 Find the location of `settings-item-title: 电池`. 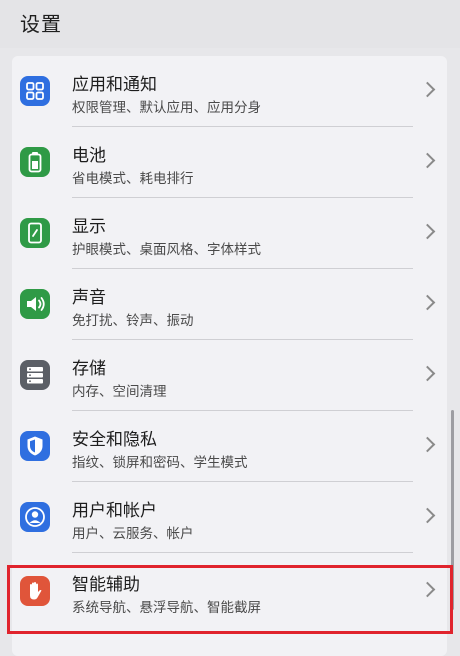

settings-item-title: 电池 is located at coordinates (89, 156).